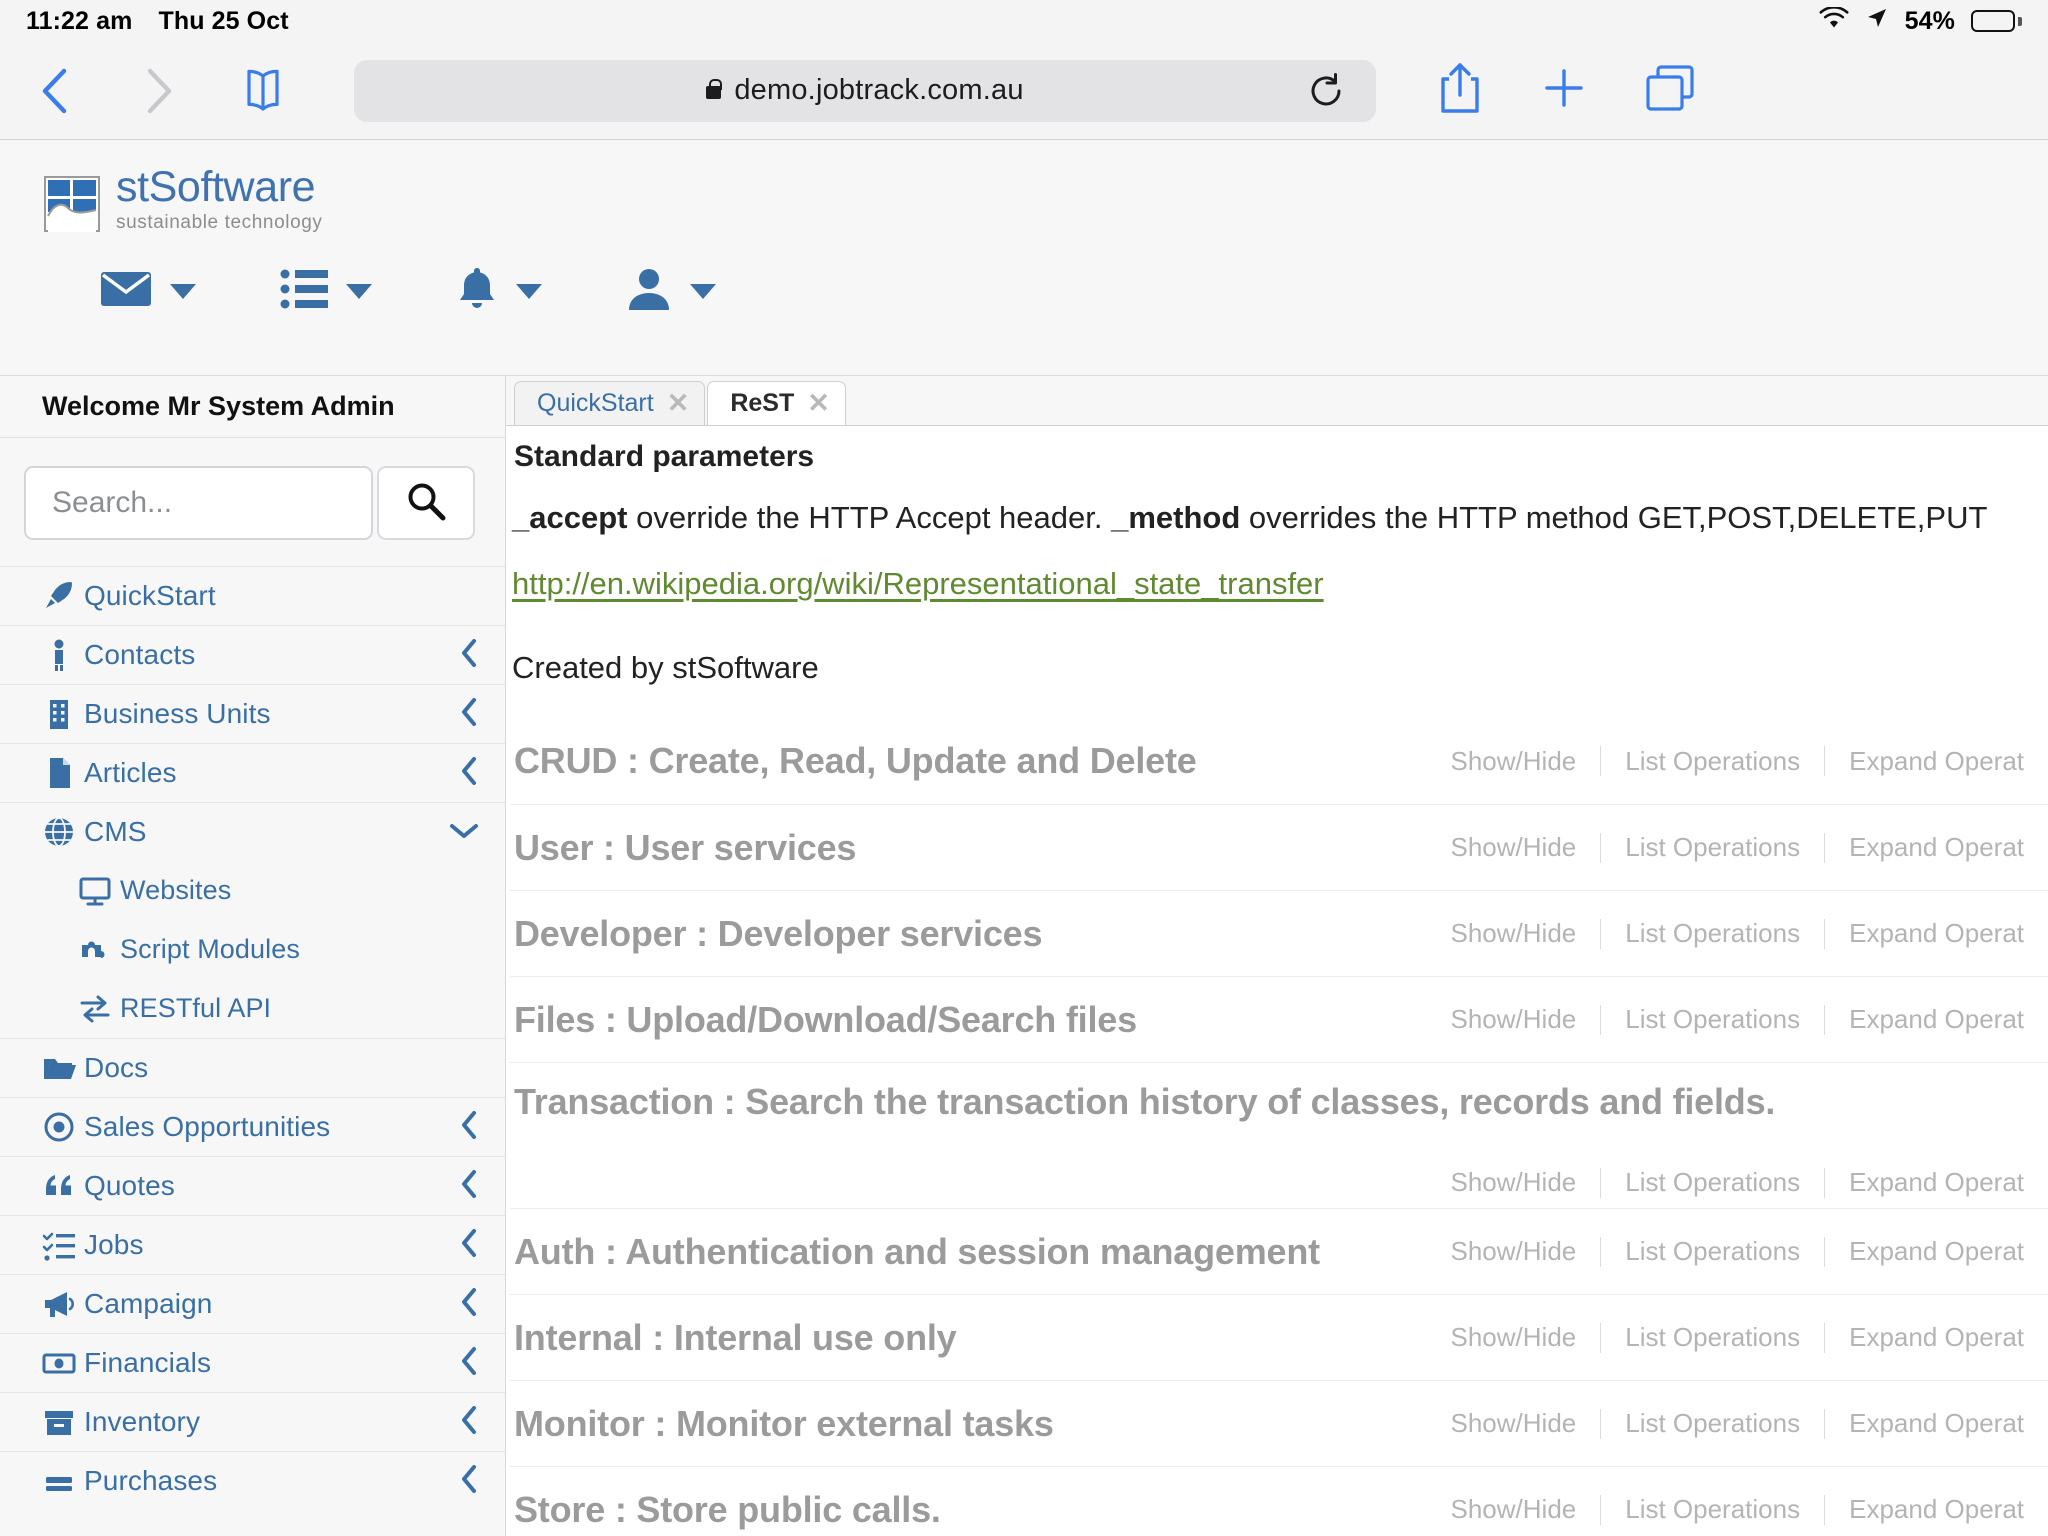 The height and width of the screenshot is (1536, 2048). What do you see at coordinates (140, 654) in the screenshot?
I see `sidebar-item-label: Contacts` at bounding box center [140, 654].